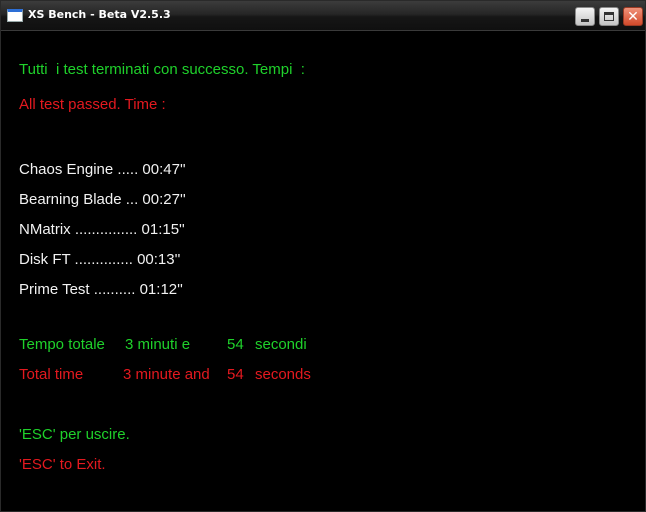 The width and height of the screenshot is (646, 512). What do you see at coordinates (99, 14) in the screenshot?
I see `window-title: XS Bench - Beta V2.5.3` at bounding box center [99, 14].